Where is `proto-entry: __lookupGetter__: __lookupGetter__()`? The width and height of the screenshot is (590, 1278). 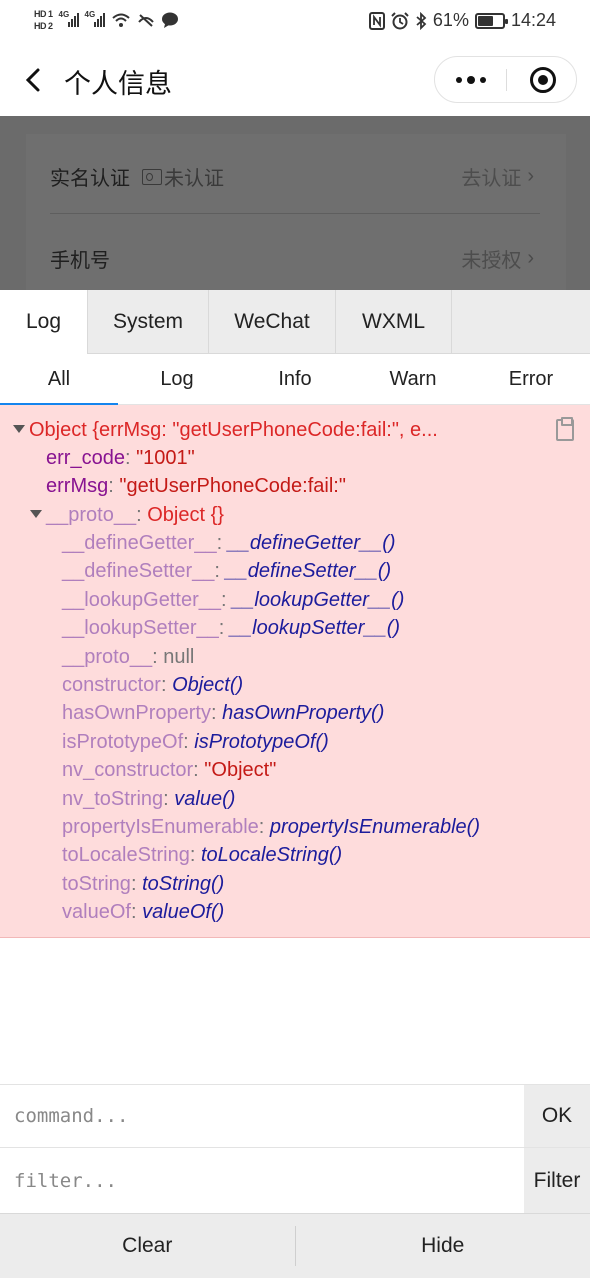 proto-entry: __lookupGetter__: __lookupGetter__() is located at coordinates (233, 599).